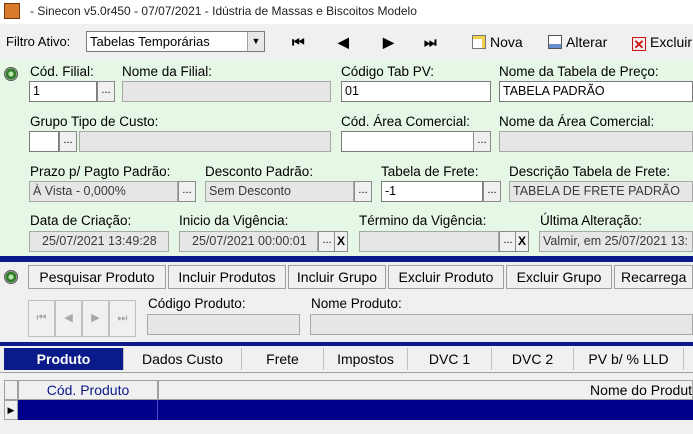 The image size is (693, 434). I want to click on termino-vigencia-label: Término da Vigência:, so click(423, 220).